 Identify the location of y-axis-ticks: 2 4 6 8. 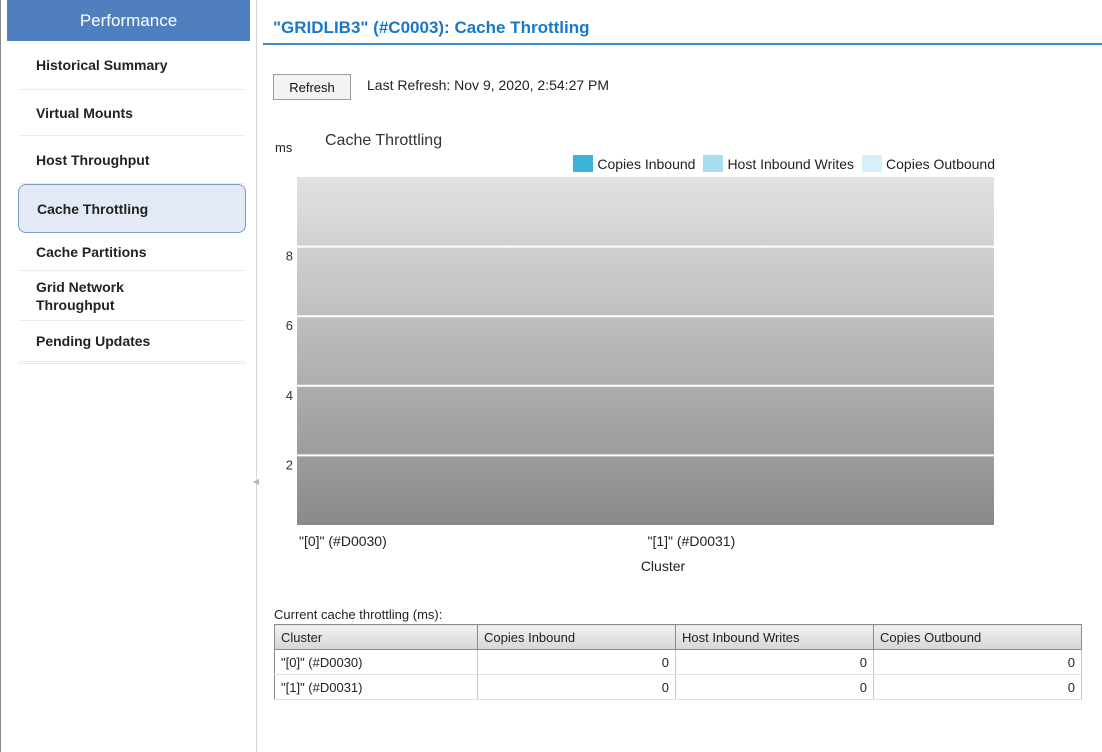
(289, 361).